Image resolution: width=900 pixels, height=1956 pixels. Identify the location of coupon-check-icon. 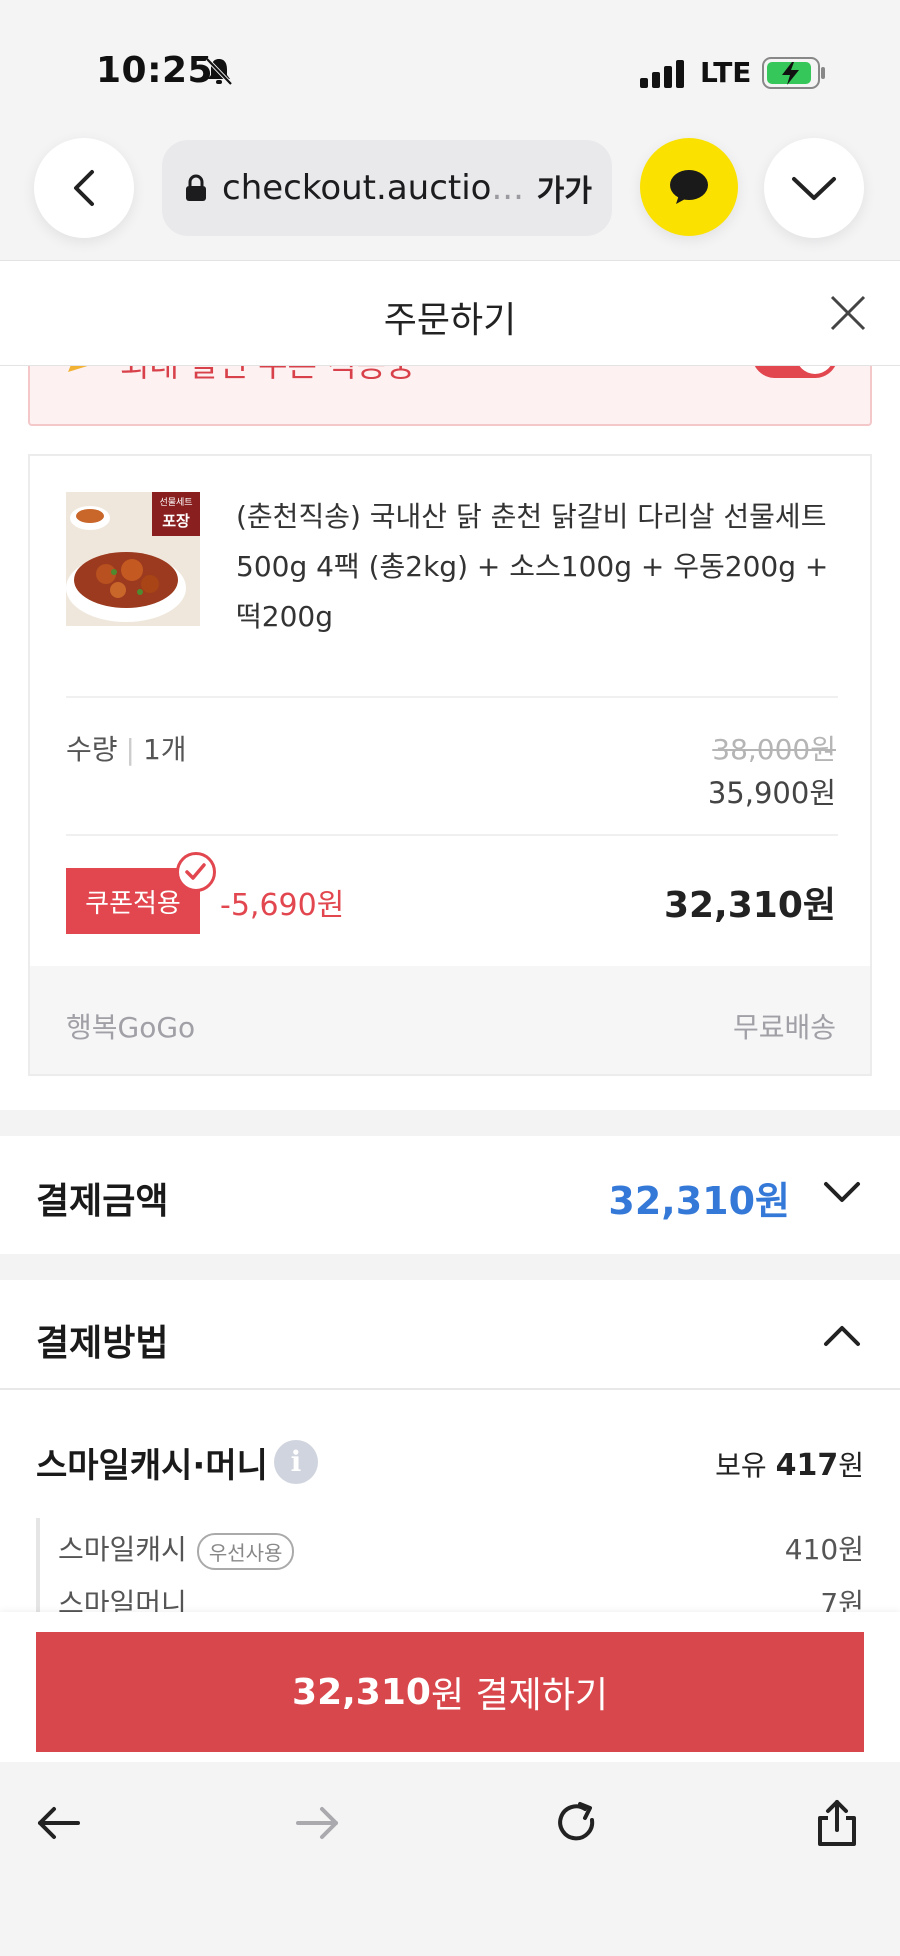
(196, 872).